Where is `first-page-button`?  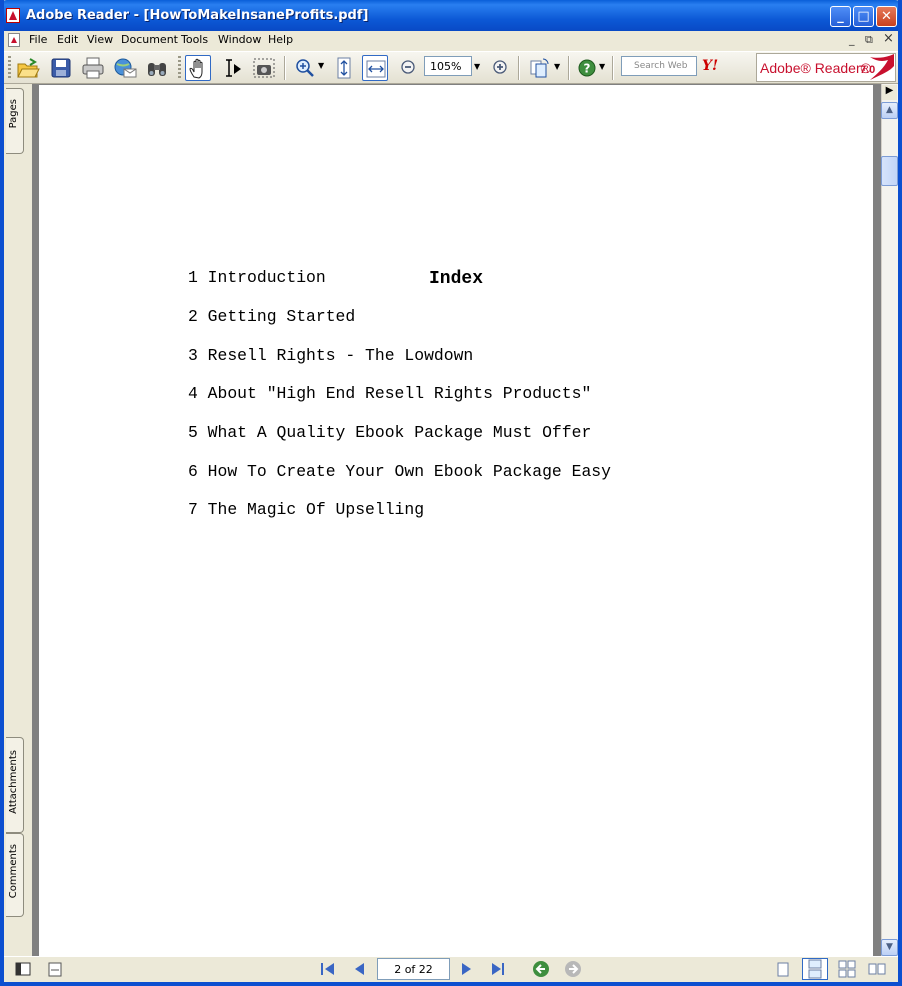
first-page-button is located at coordinates (328, 969).